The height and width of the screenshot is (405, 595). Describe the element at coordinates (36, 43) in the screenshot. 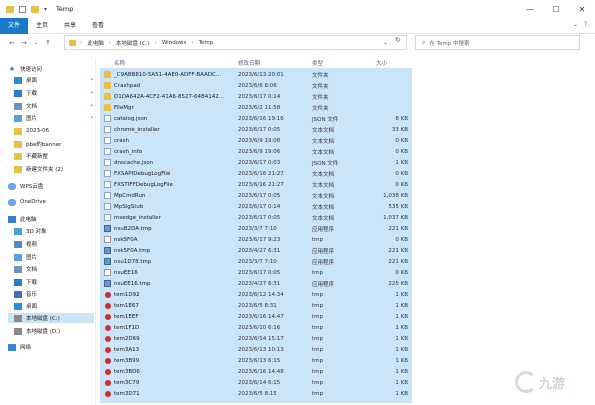

I see `recent-locations-icon: ⌄` at that location.